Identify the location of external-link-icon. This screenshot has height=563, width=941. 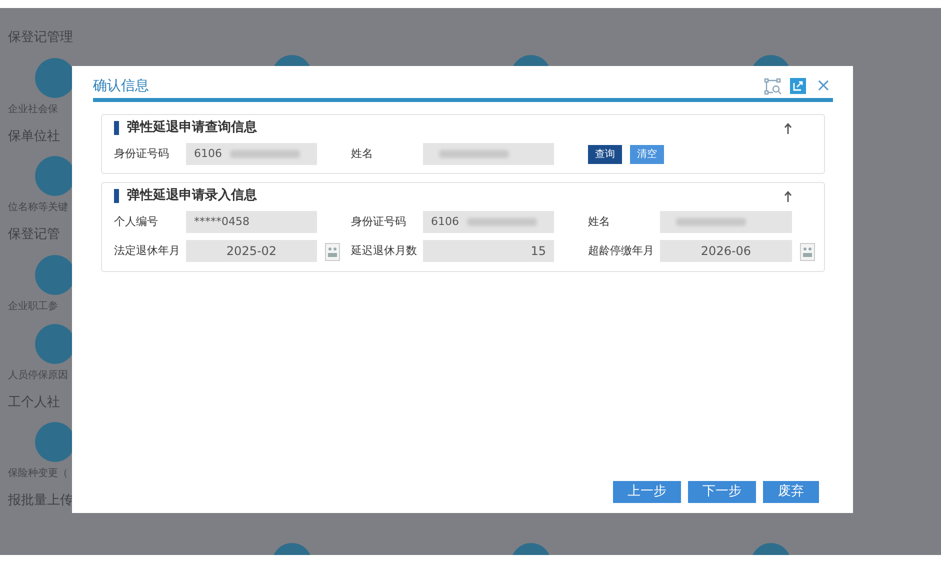
(798, 86).